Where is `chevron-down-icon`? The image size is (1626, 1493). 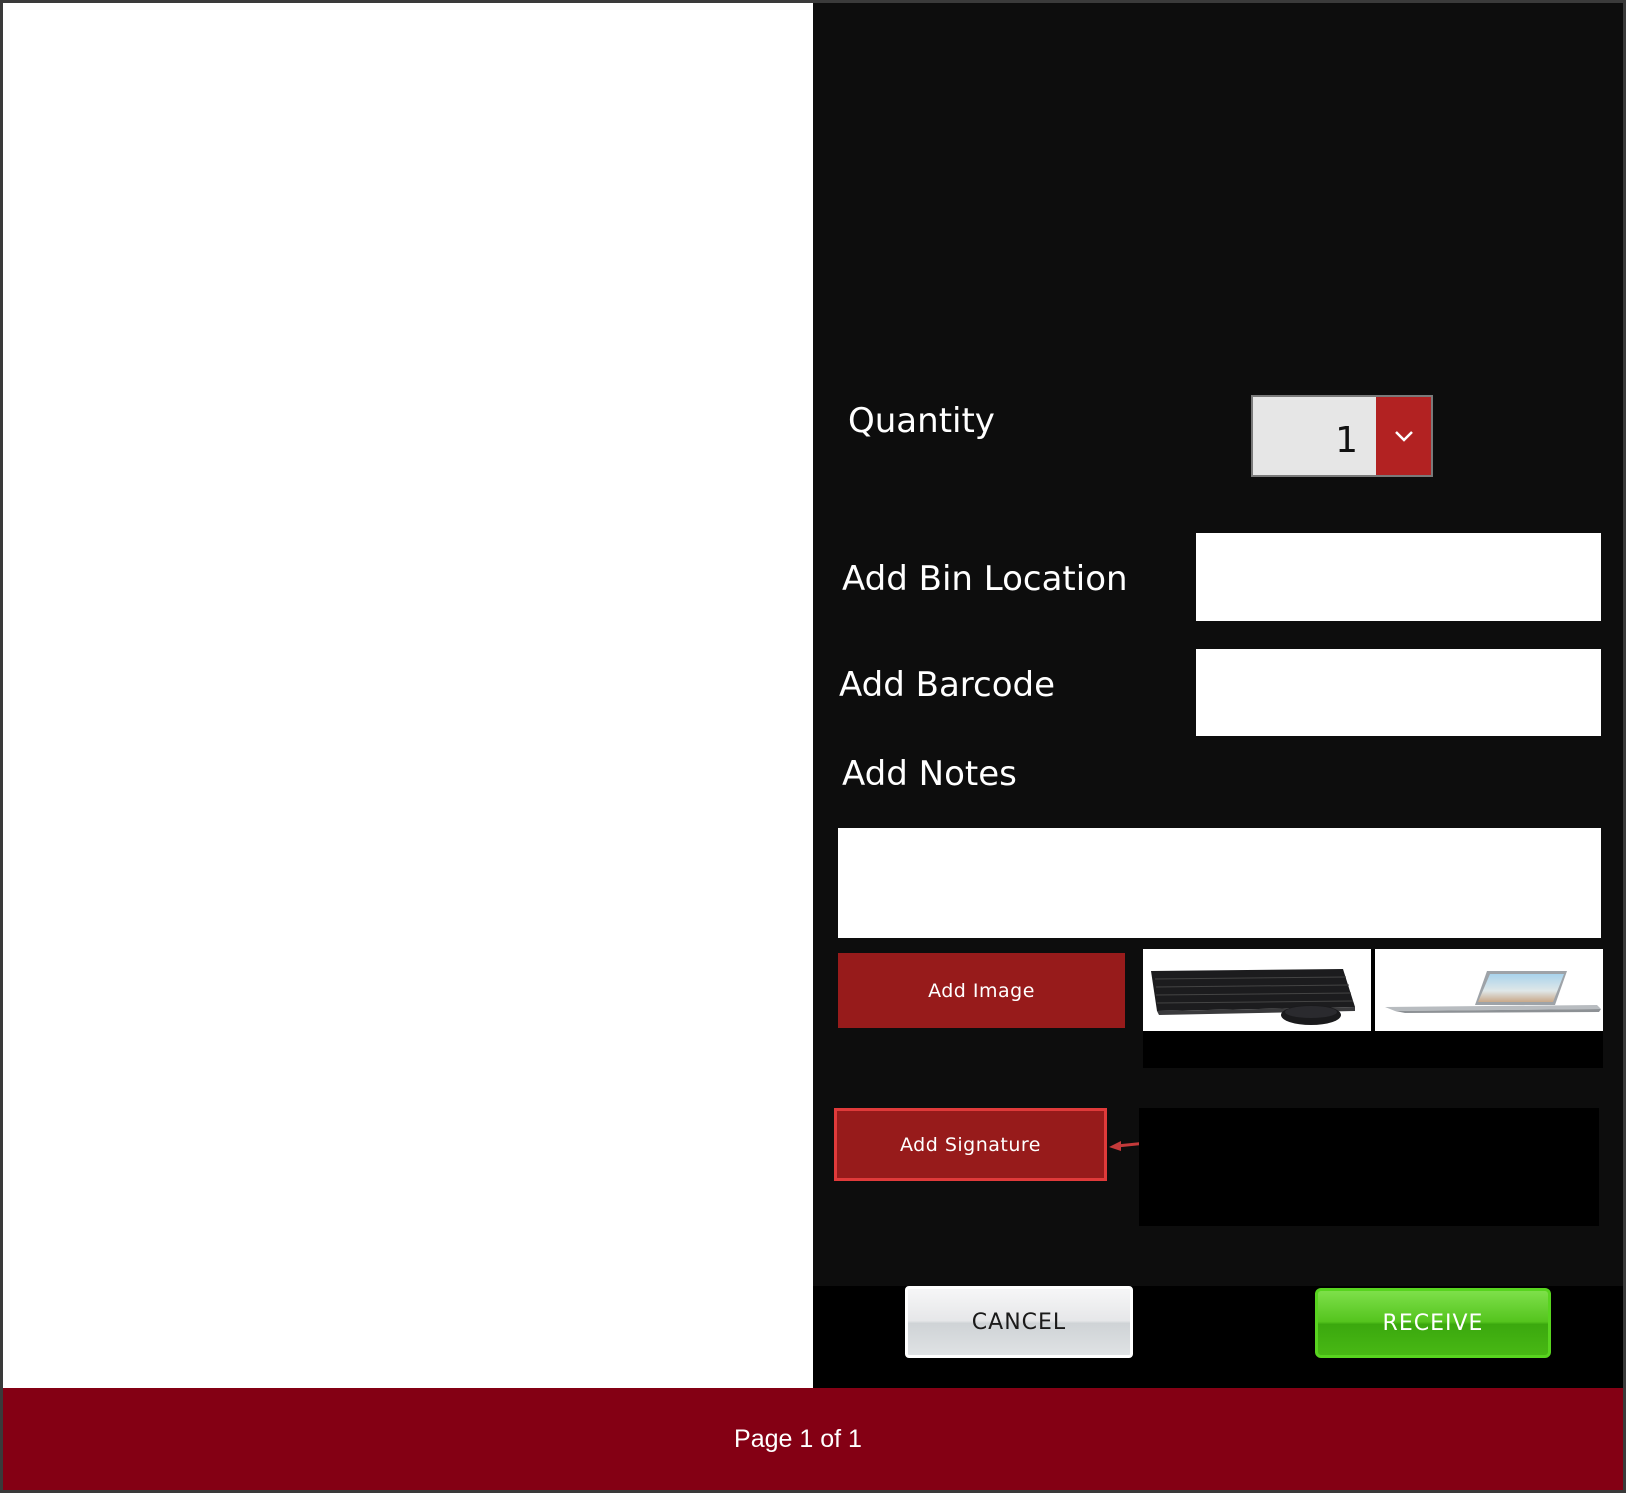
chevron-down-icon is located at coordinates (1403, 436).